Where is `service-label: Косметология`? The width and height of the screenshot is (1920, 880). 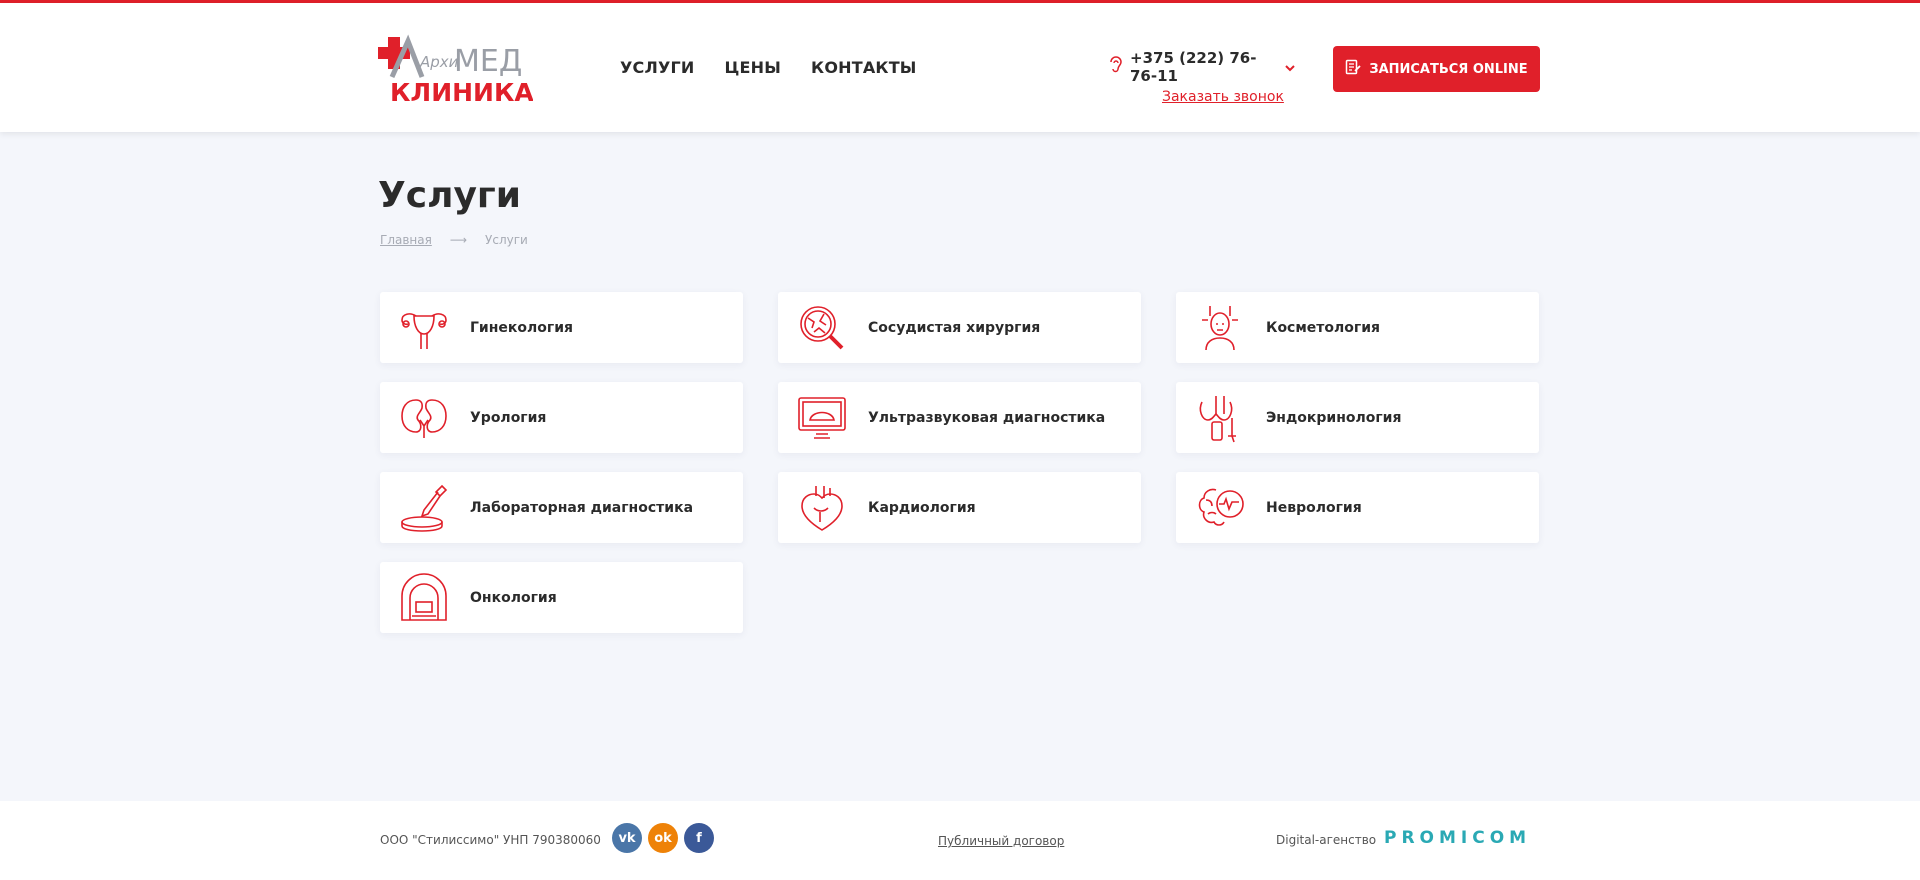
service-label: Косметология is located at coordinates (1323, 327).